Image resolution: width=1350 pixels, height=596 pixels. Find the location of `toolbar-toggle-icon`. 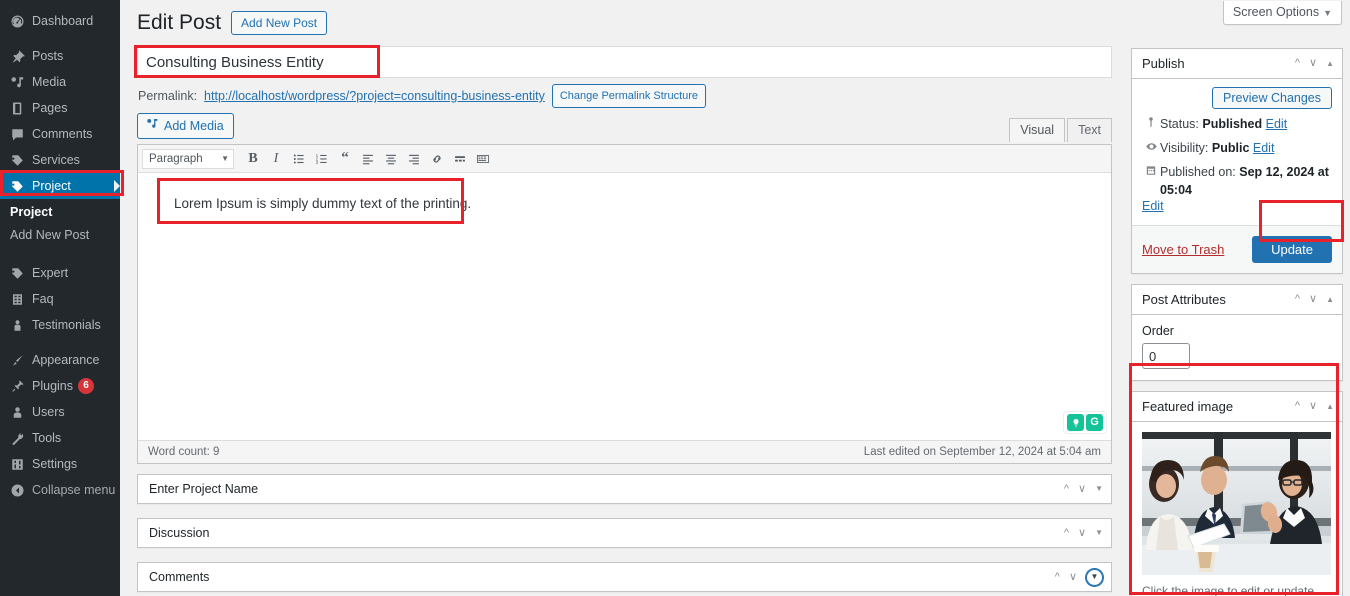

toolbar-toggle-icon is located at coordinates (483, 159).